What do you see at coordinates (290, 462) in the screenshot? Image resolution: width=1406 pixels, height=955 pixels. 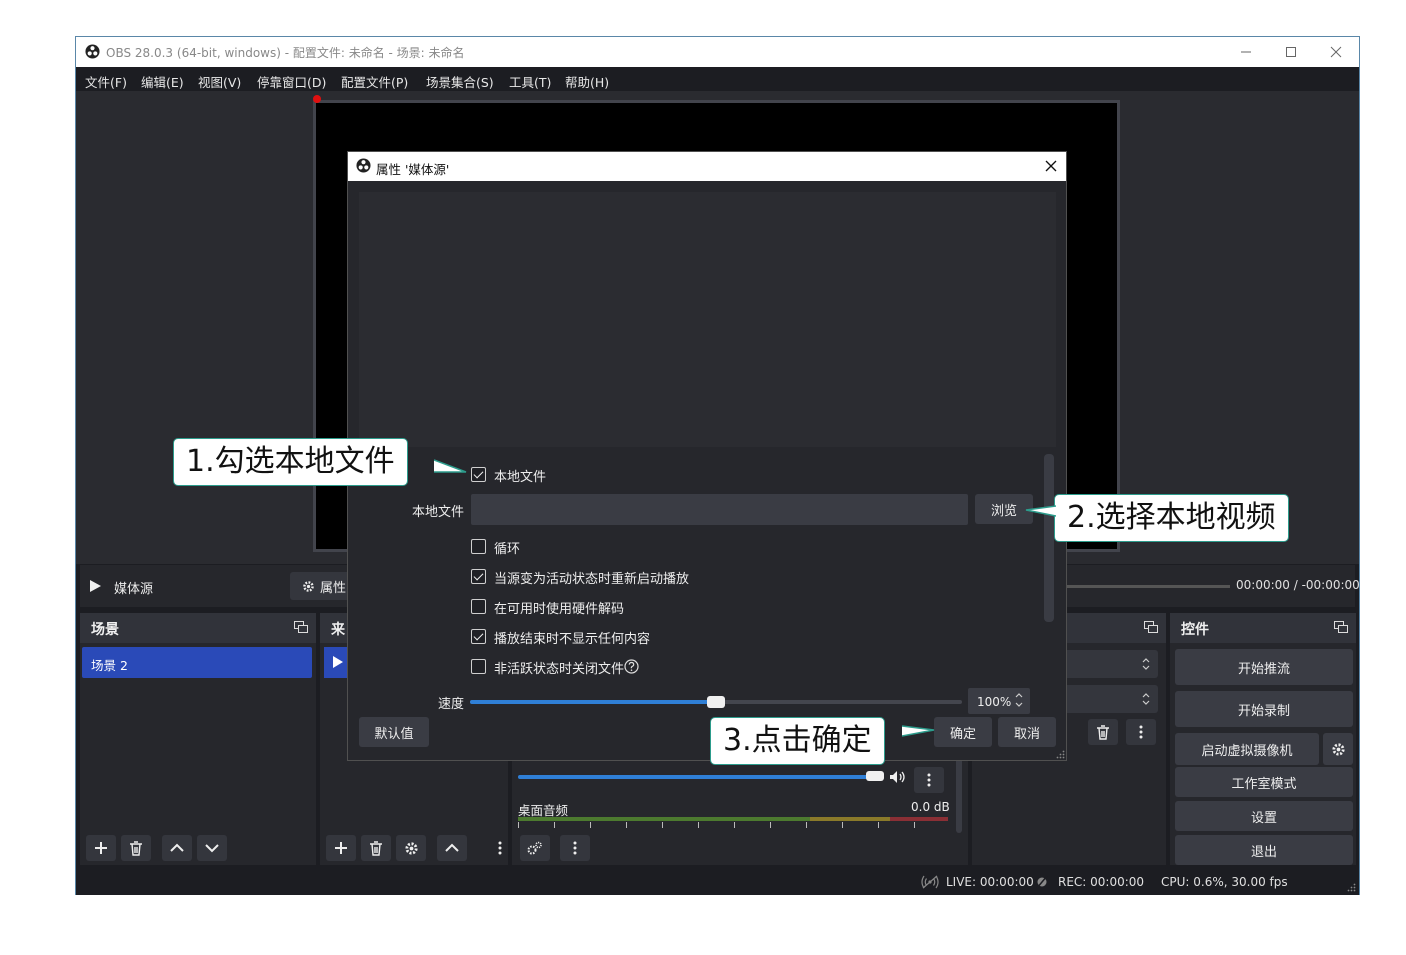 I see `callout-step1: 1.勾选本地文件` at bounding box center [290, 462].